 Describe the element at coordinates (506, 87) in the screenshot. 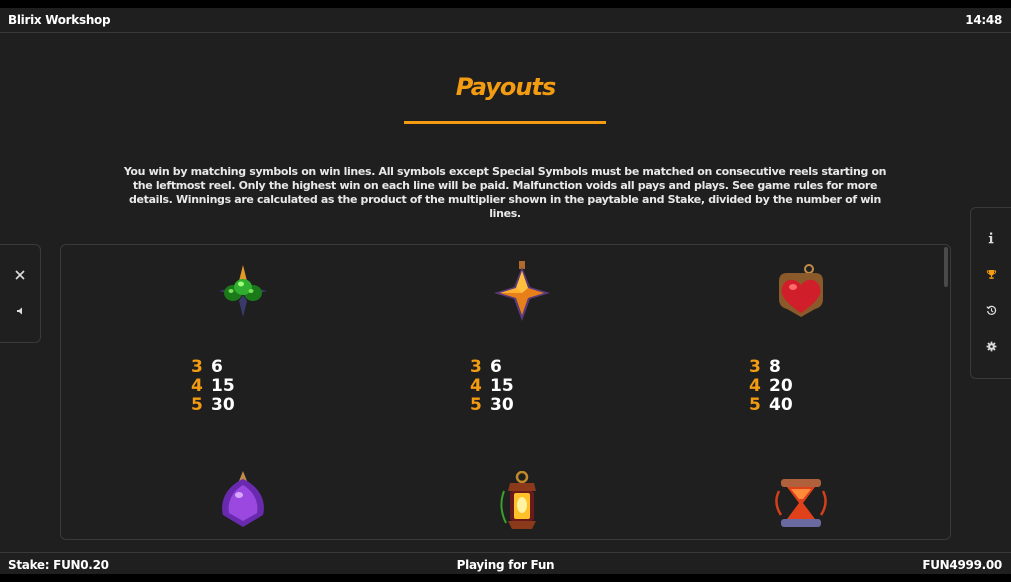

I see `page-title: Payouts` at that location.